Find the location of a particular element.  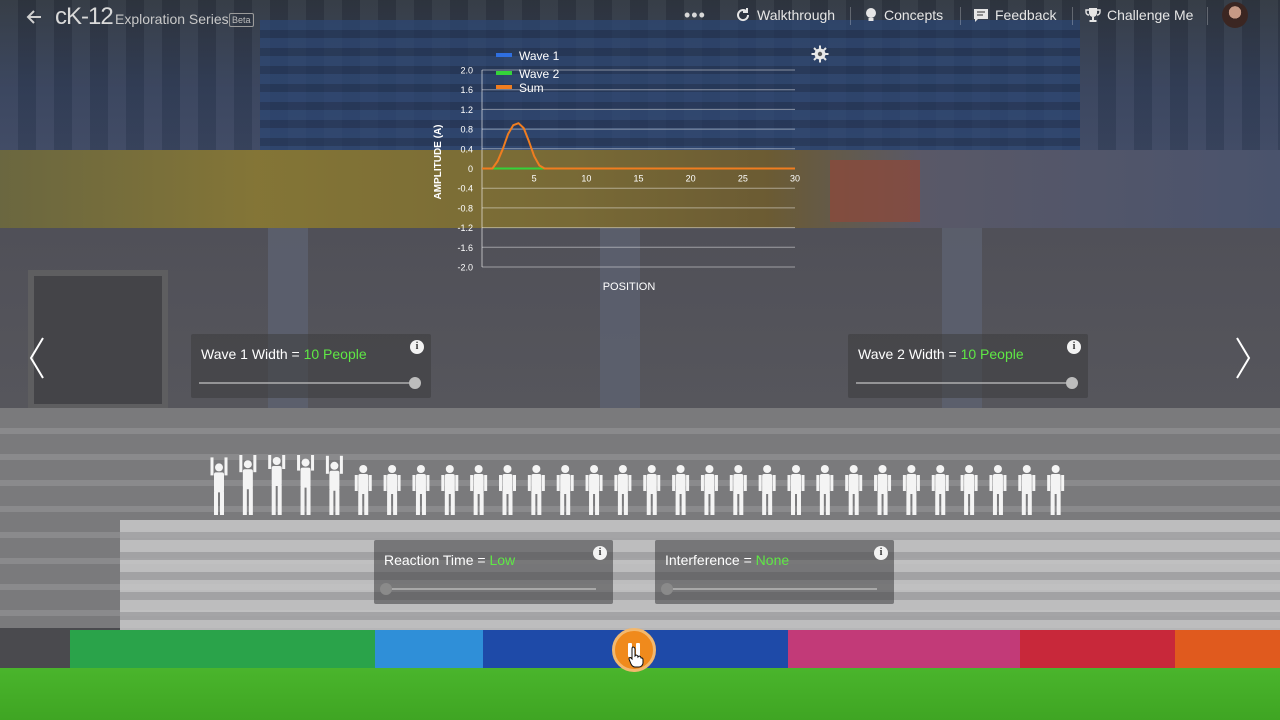

concepts-button: Concepts is located at coordinates (903, 15).